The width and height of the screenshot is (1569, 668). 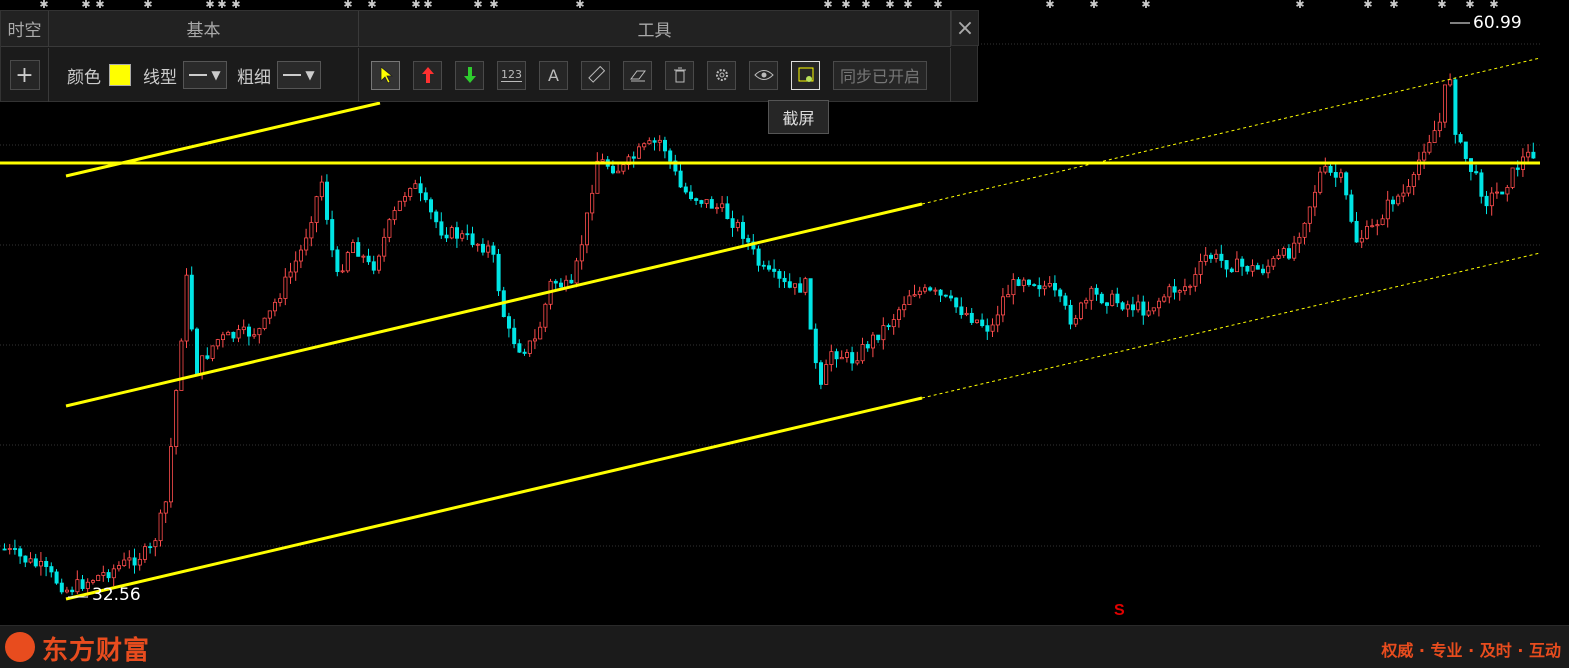 I want to click on thickness-select: ▼, so click(x=299, y=75).